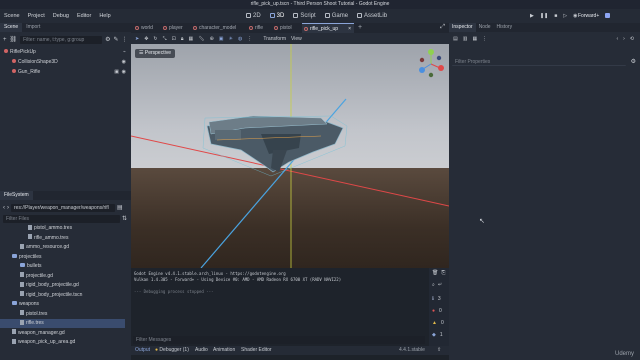  I want to click on filesystem-filter-input: Filter Files, so click(61, 218).